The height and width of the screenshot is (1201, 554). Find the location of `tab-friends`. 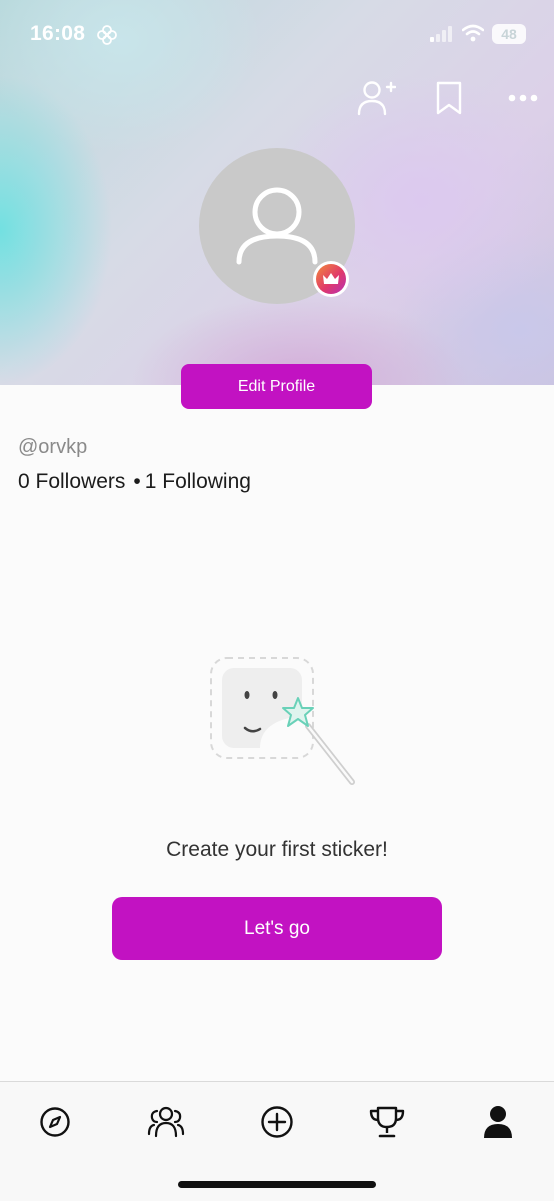

tab-friends is located at coordinates (166, 1122).